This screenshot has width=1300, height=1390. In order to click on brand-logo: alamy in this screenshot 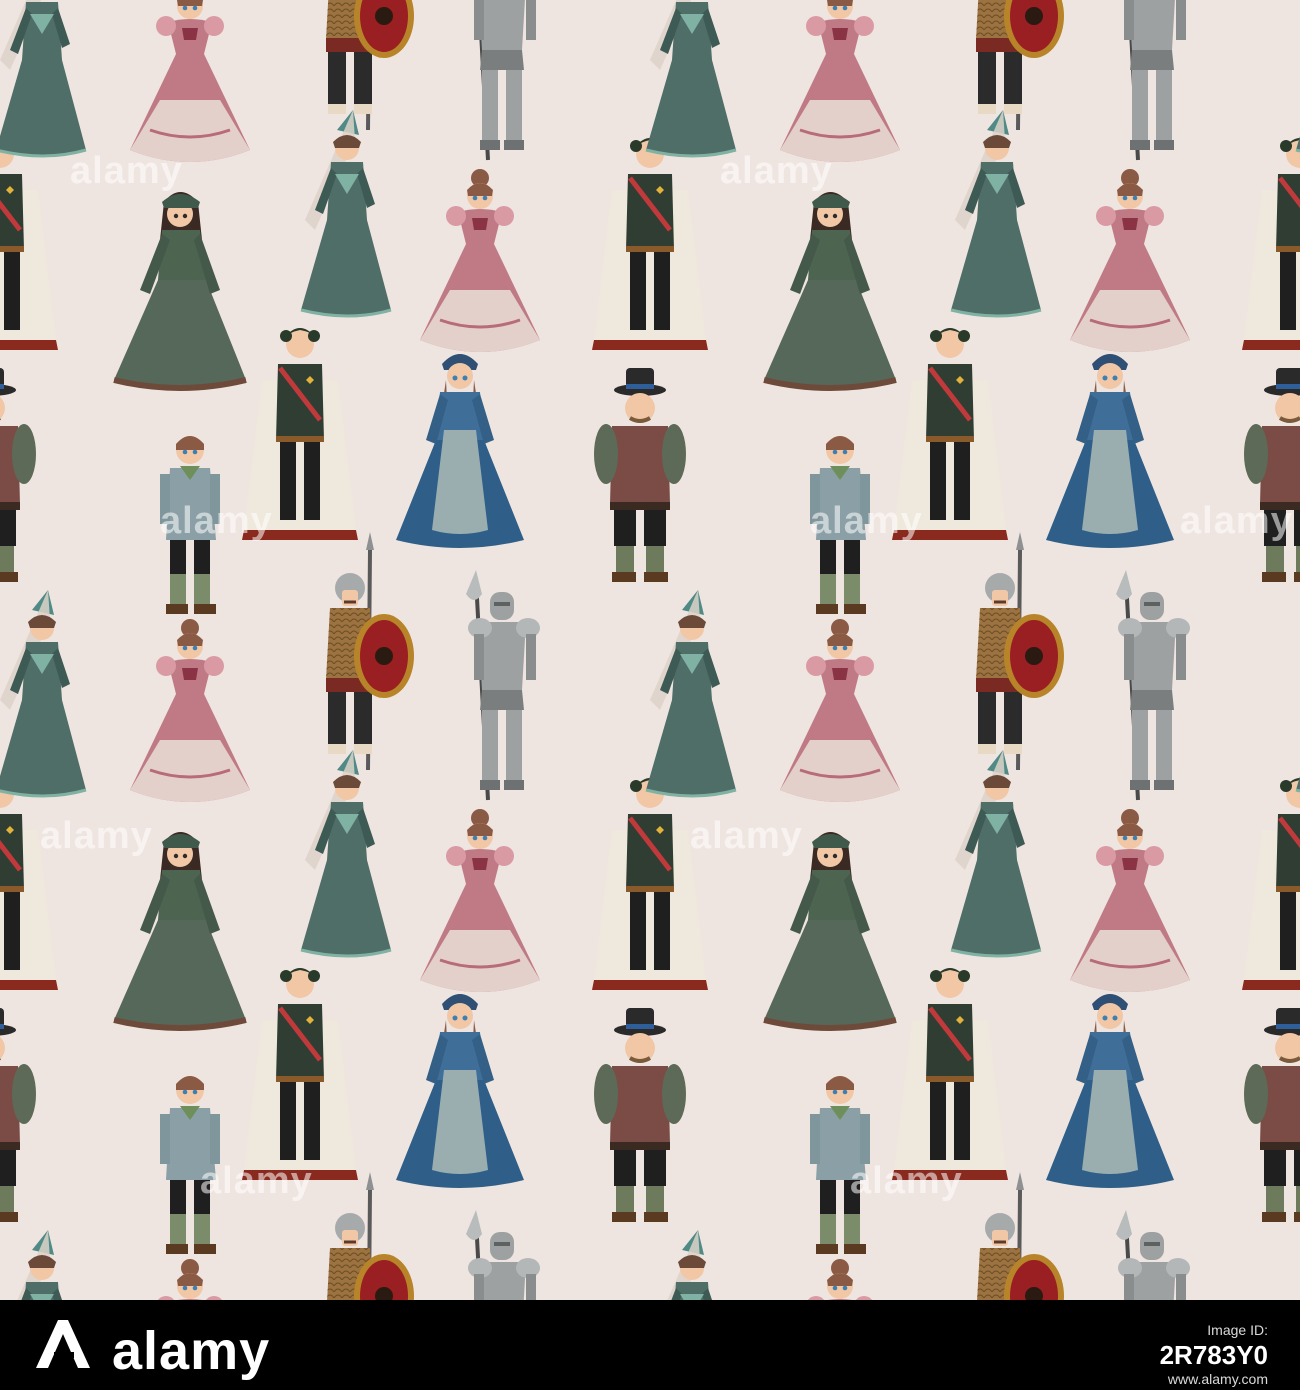, I will do `click(188, 1347)`.